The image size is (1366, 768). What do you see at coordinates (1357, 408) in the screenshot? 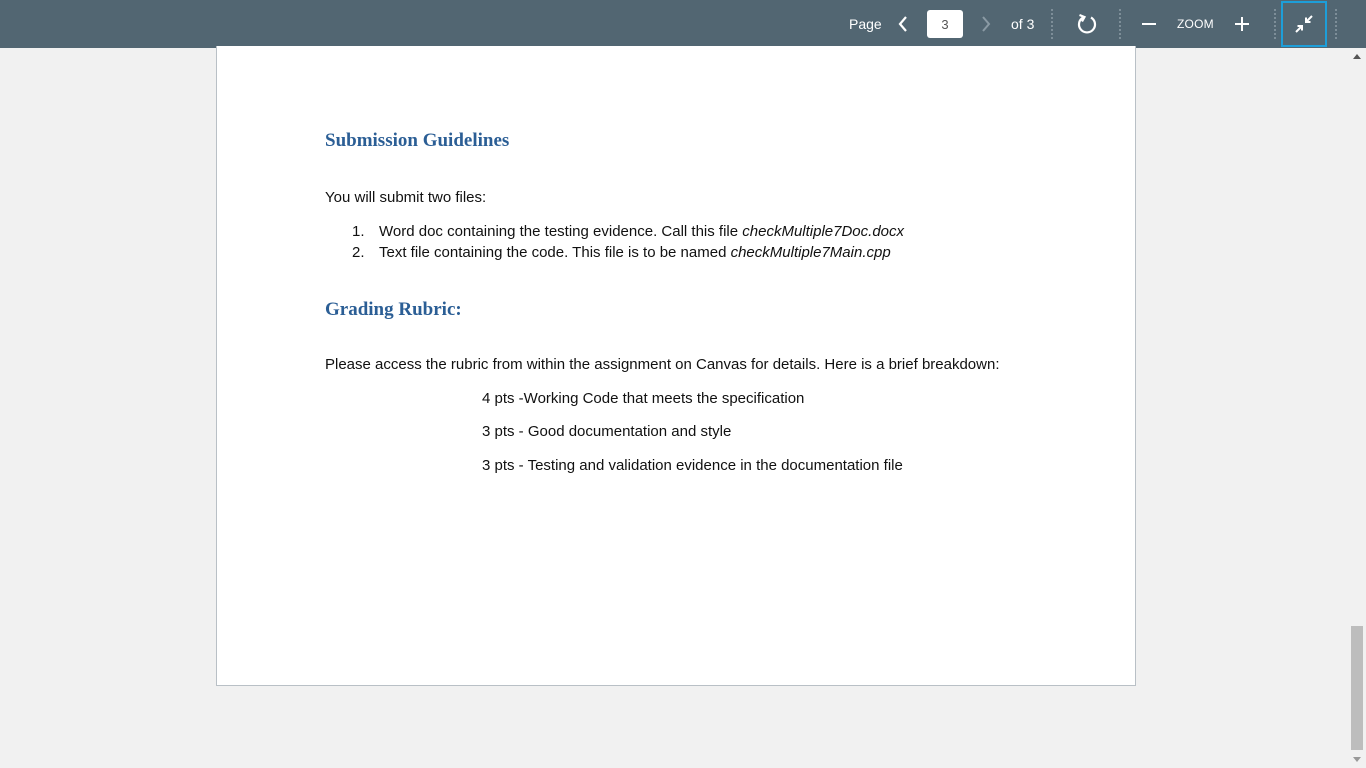
I see `vertical-scrollbar` at bounding box center [1357, 408].